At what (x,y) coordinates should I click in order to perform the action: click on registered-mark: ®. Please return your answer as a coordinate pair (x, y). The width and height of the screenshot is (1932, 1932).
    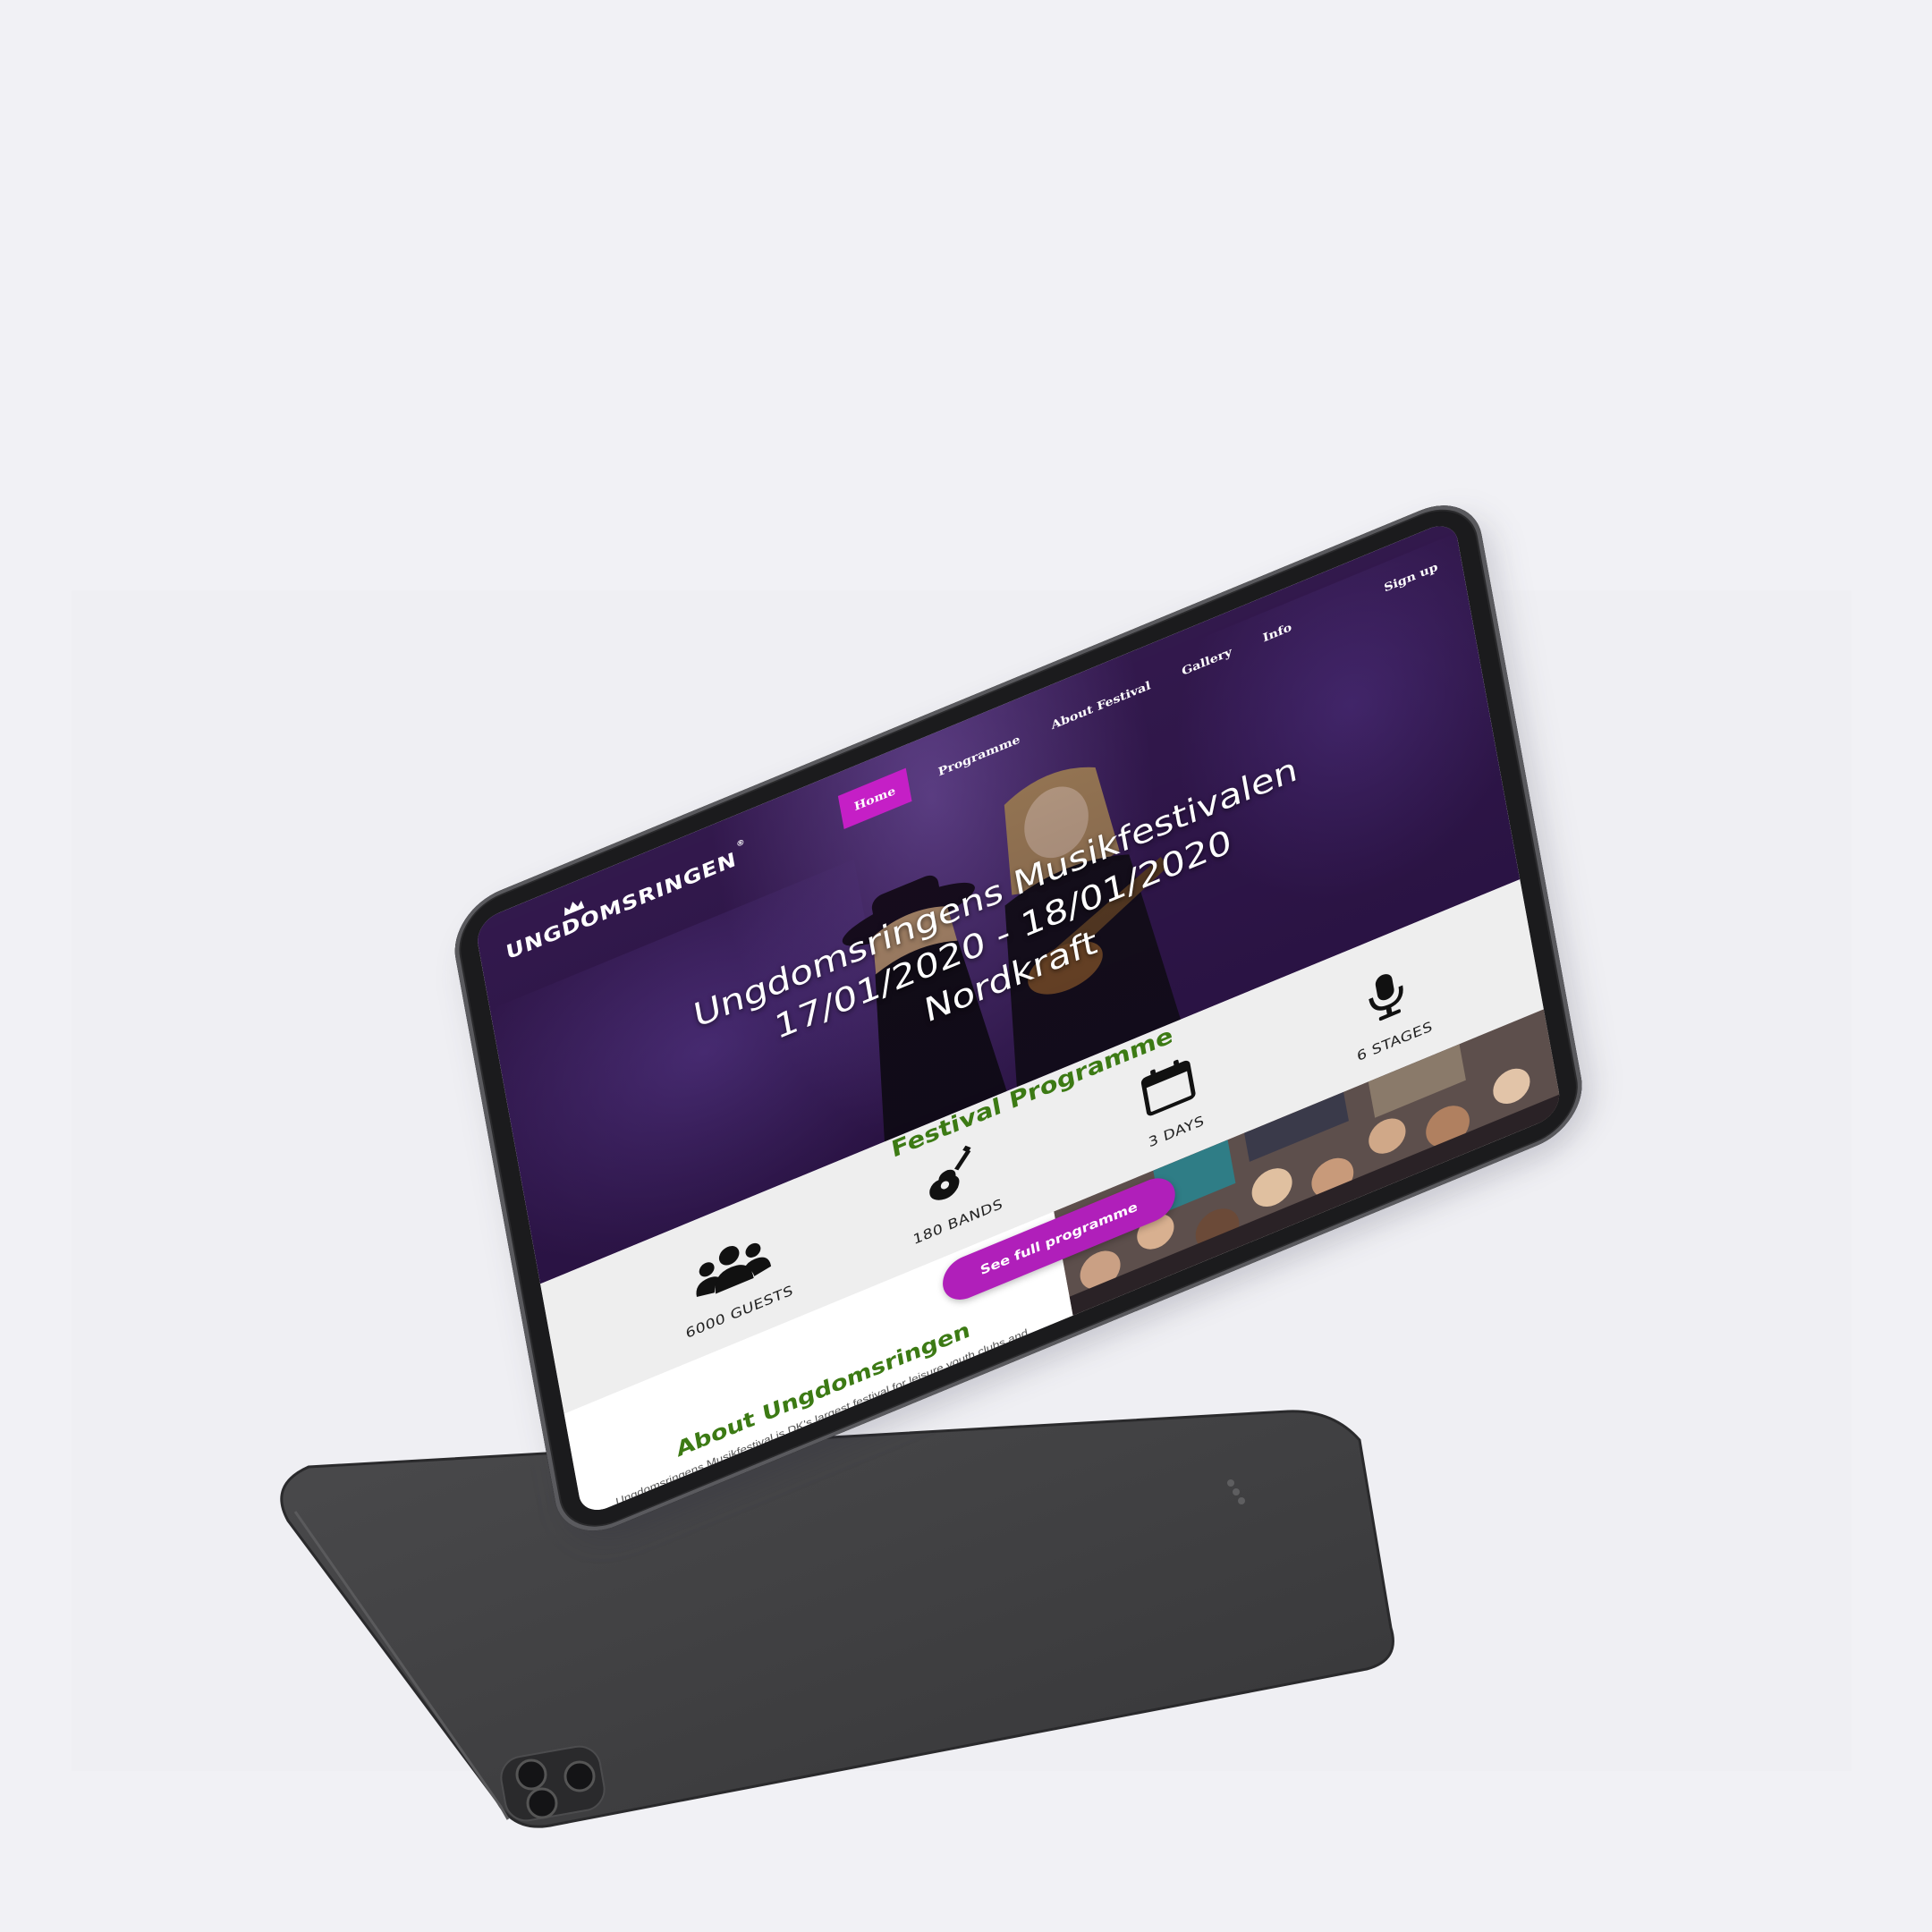
    Looking at the image, I should click on (741, 843).